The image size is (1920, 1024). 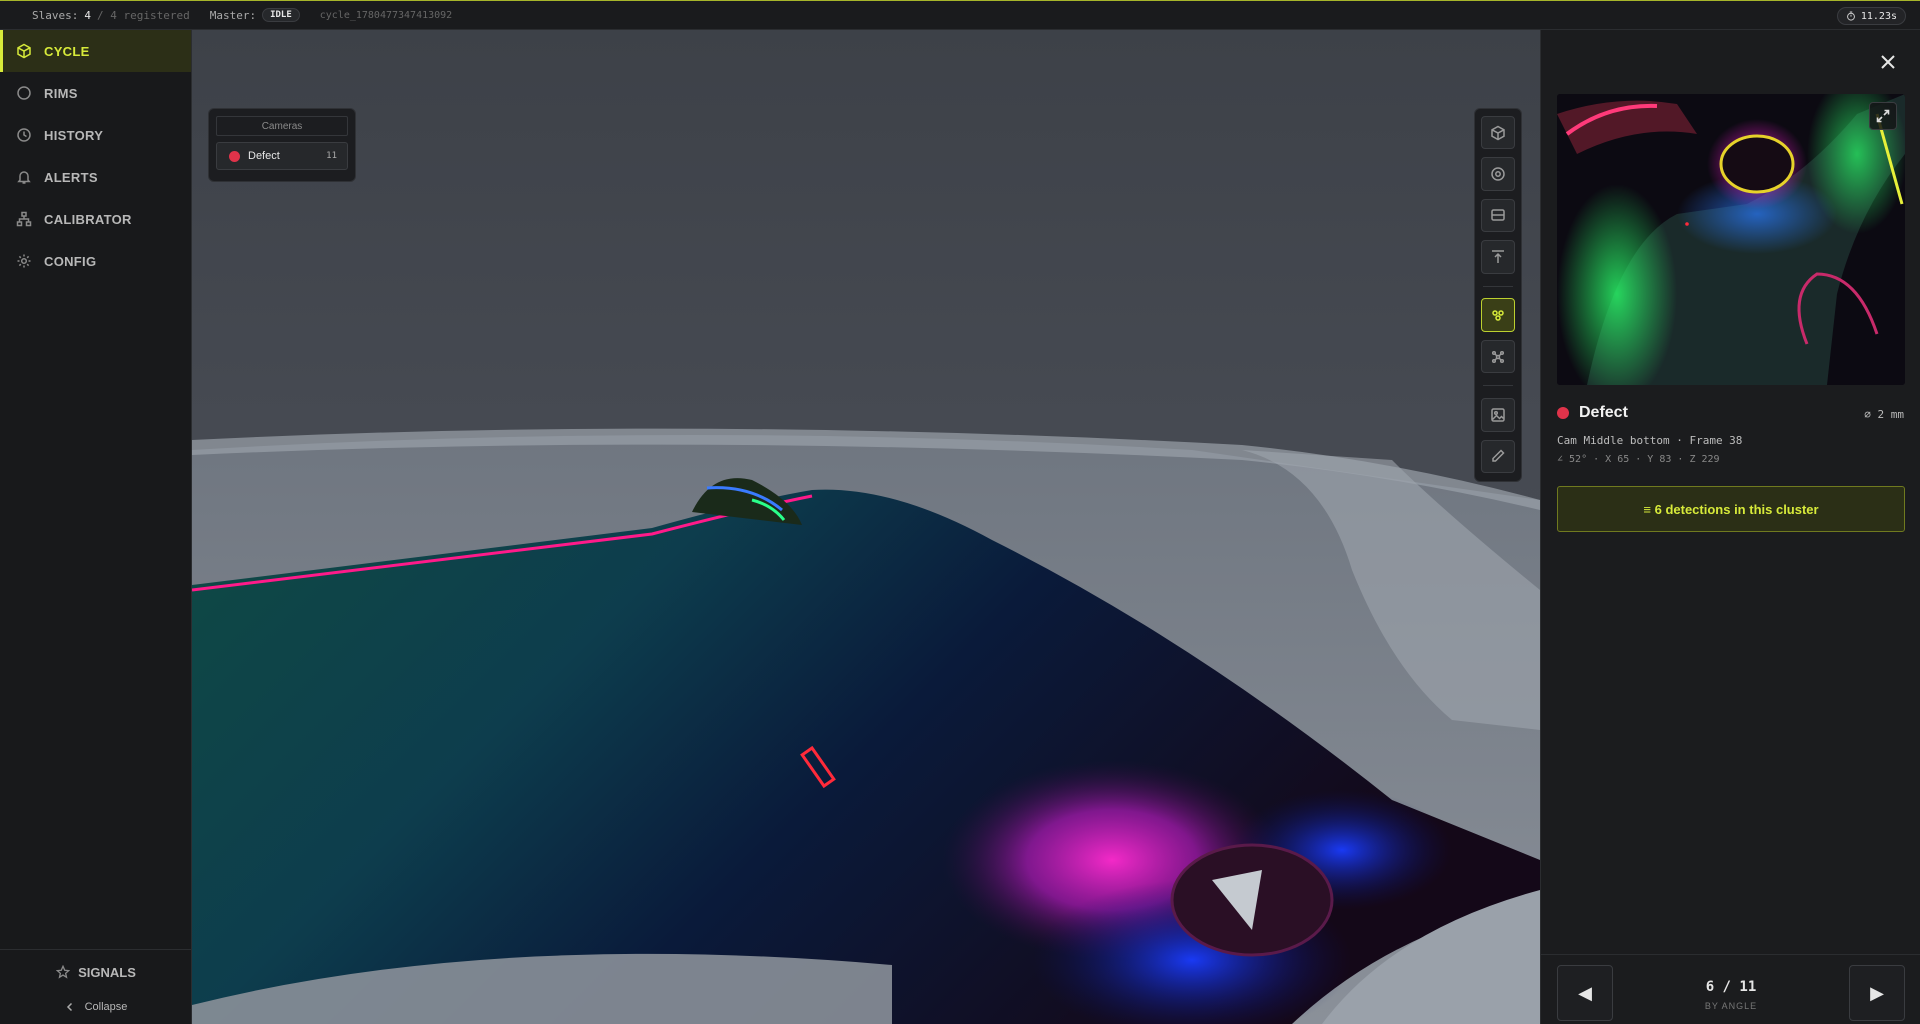 I want to click on slaves-status: Slaves: 4 / 4 registered, so click(x=111, y=15).